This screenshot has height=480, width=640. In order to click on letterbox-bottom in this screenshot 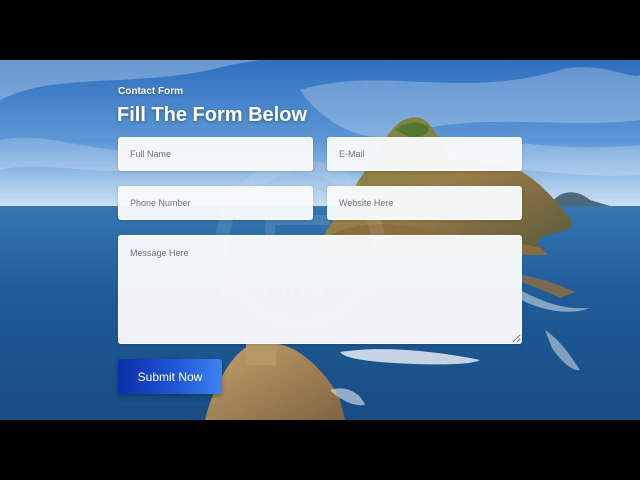, I will do `click(320, 450)`.